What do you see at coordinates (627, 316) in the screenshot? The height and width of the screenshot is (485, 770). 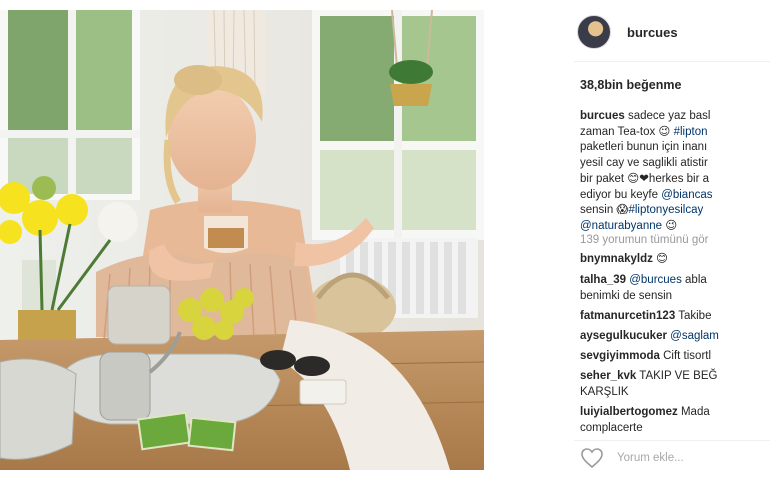 I see `comment-username: fatmanurcetin123` at bounding box center [627, 316].